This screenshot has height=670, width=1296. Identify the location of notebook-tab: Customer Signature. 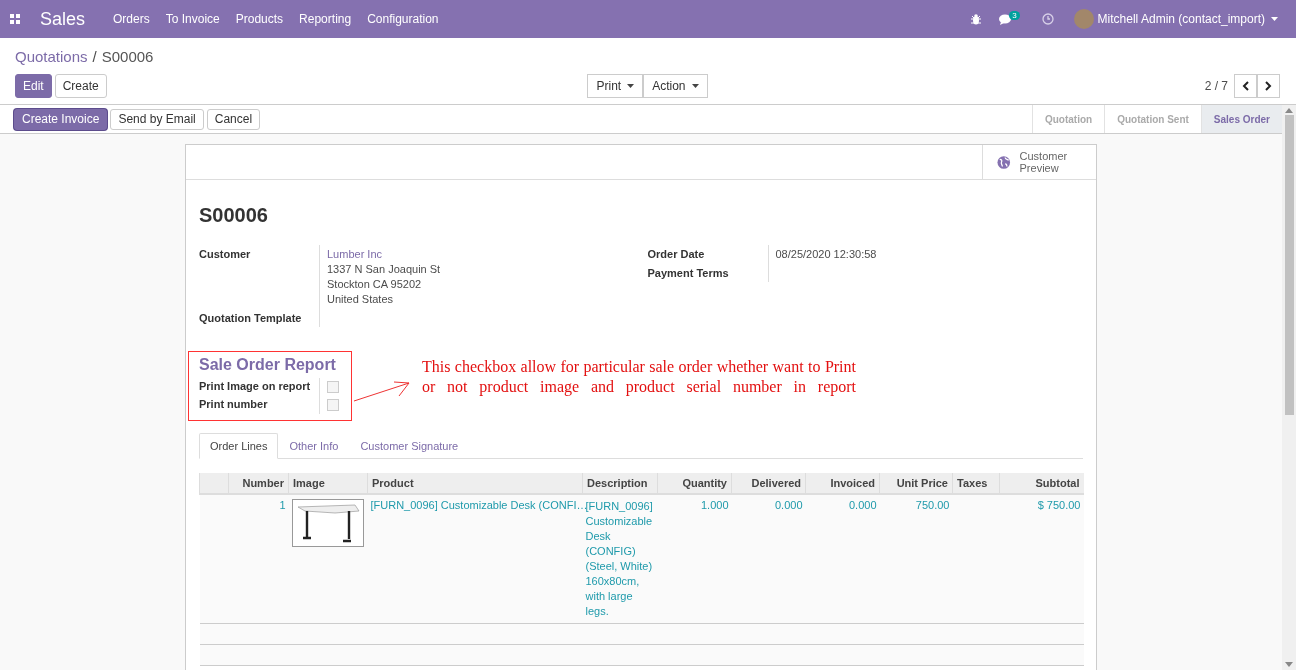
(409, 446).